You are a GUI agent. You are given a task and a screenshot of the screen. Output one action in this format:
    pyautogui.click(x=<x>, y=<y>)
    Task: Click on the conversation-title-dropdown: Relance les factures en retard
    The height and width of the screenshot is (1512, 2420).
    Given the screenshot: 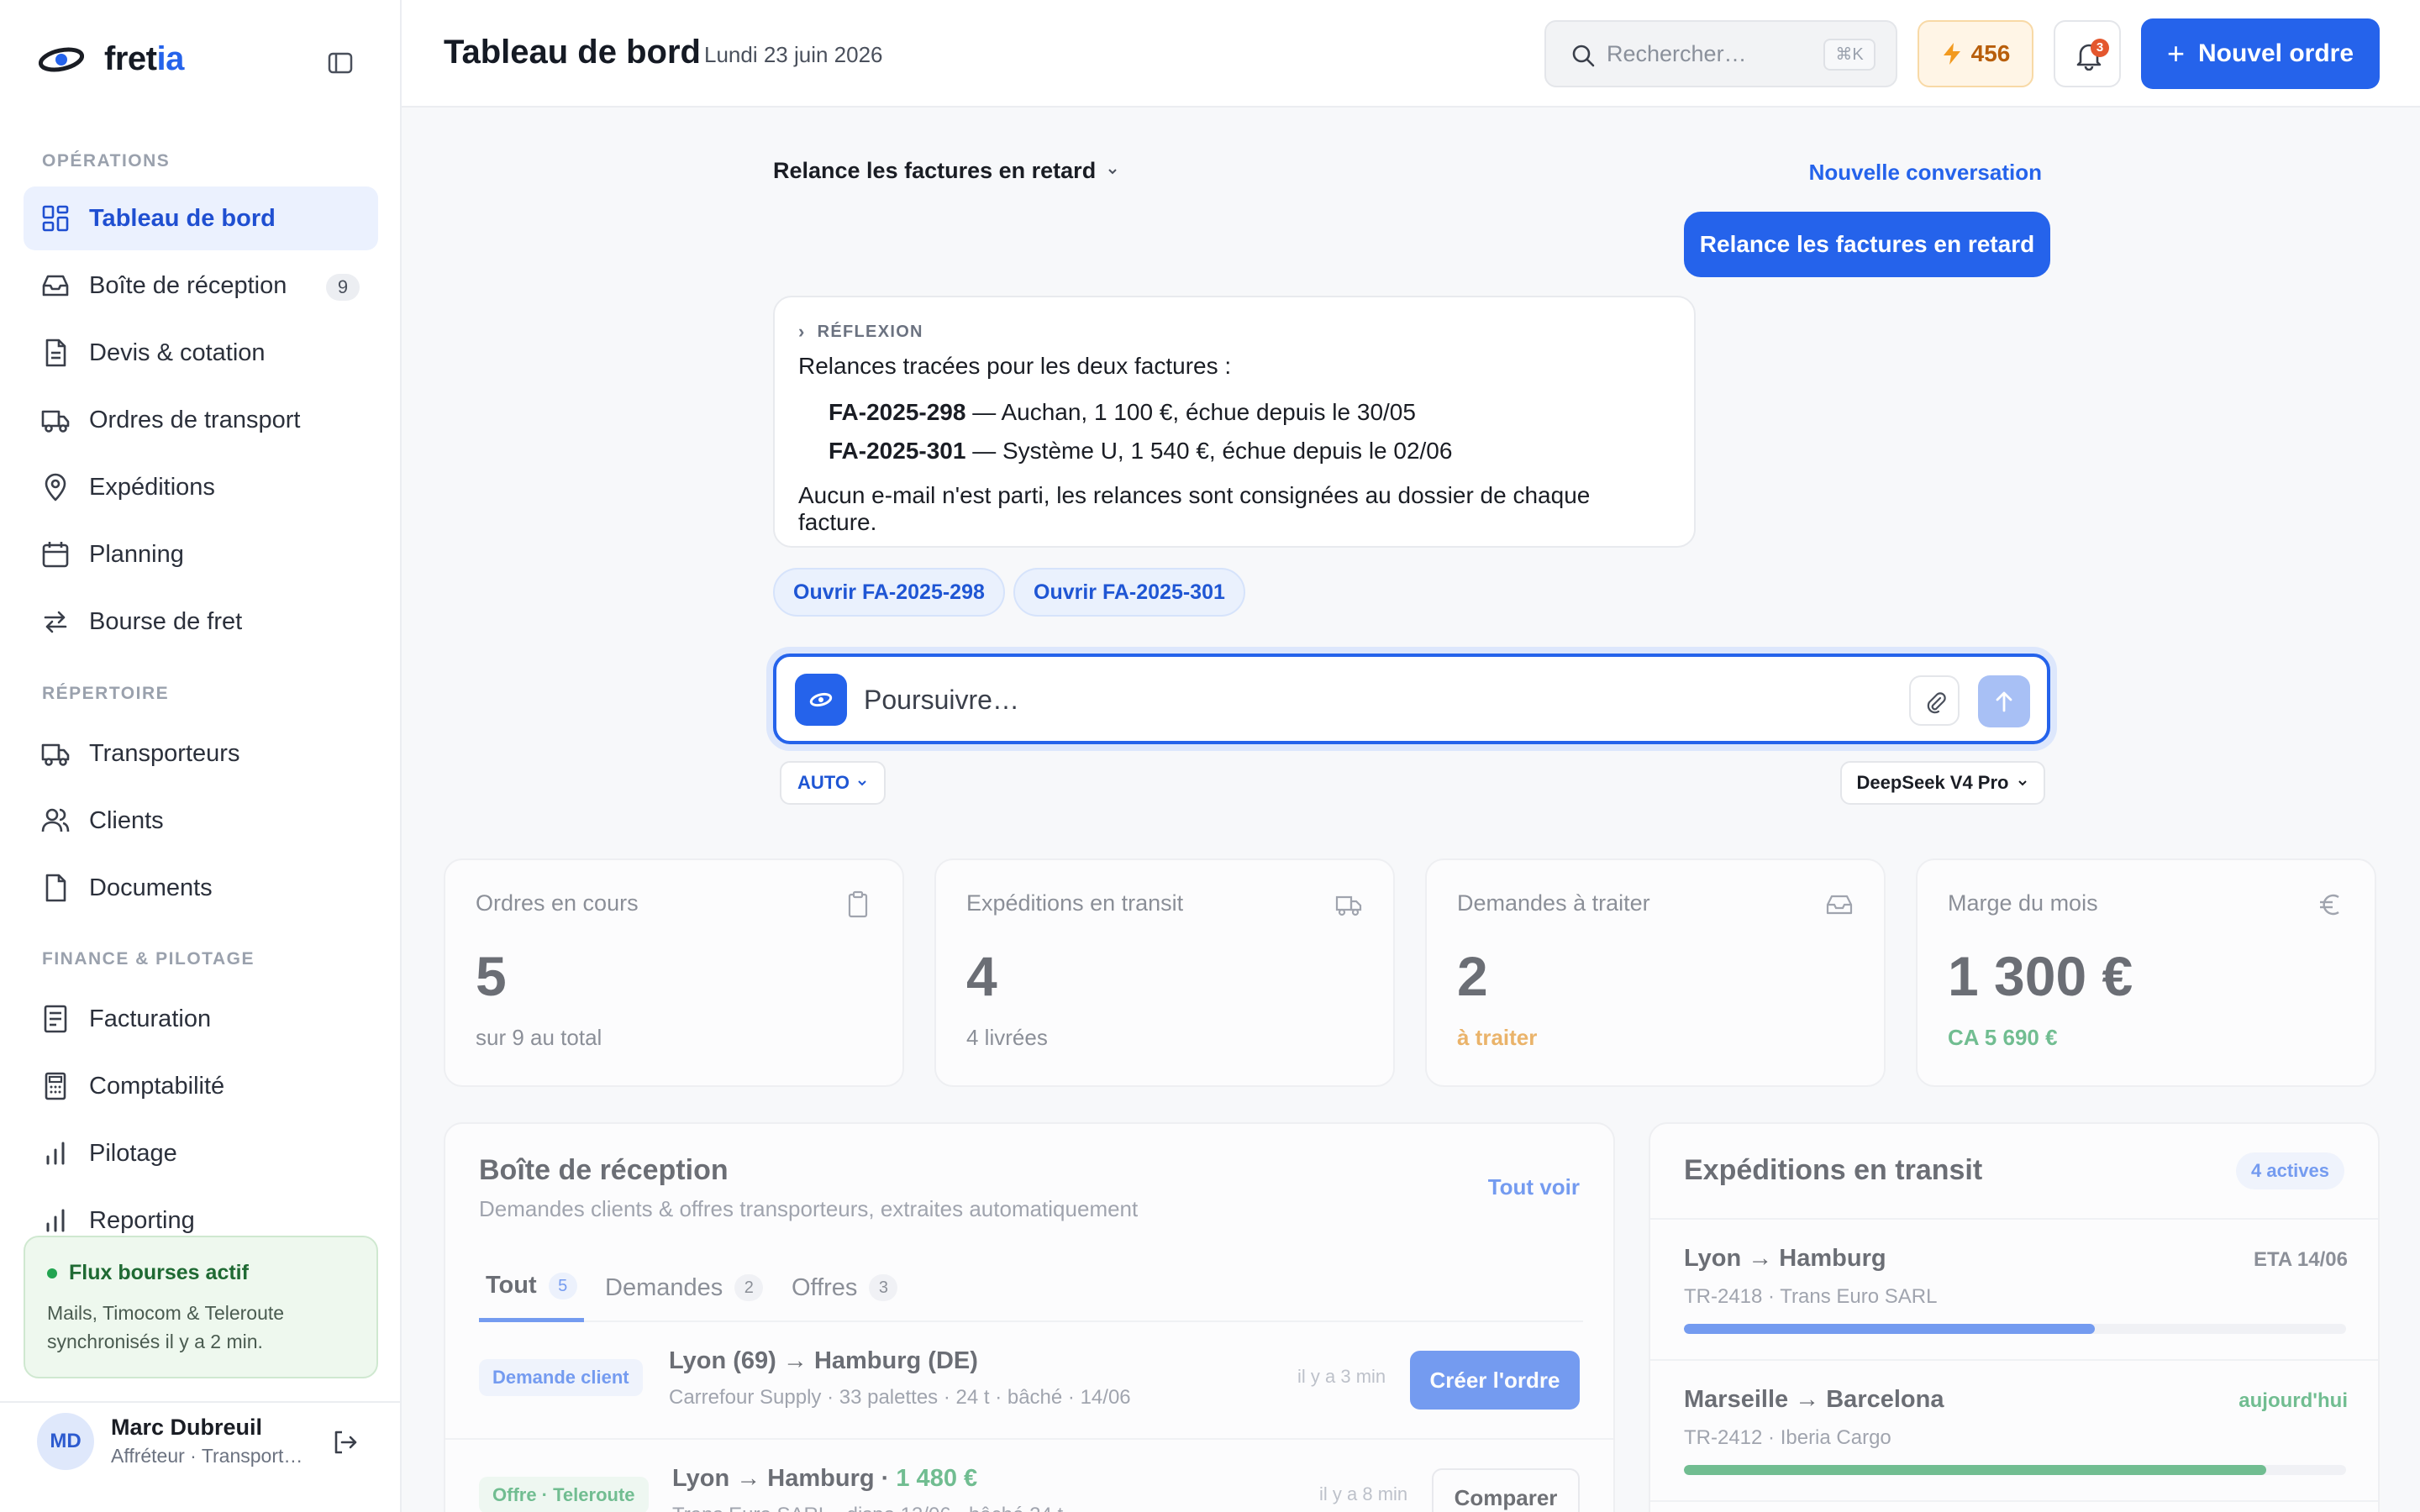 What is the action you would take?
    pyautogui.click(x=946, y=171)
    